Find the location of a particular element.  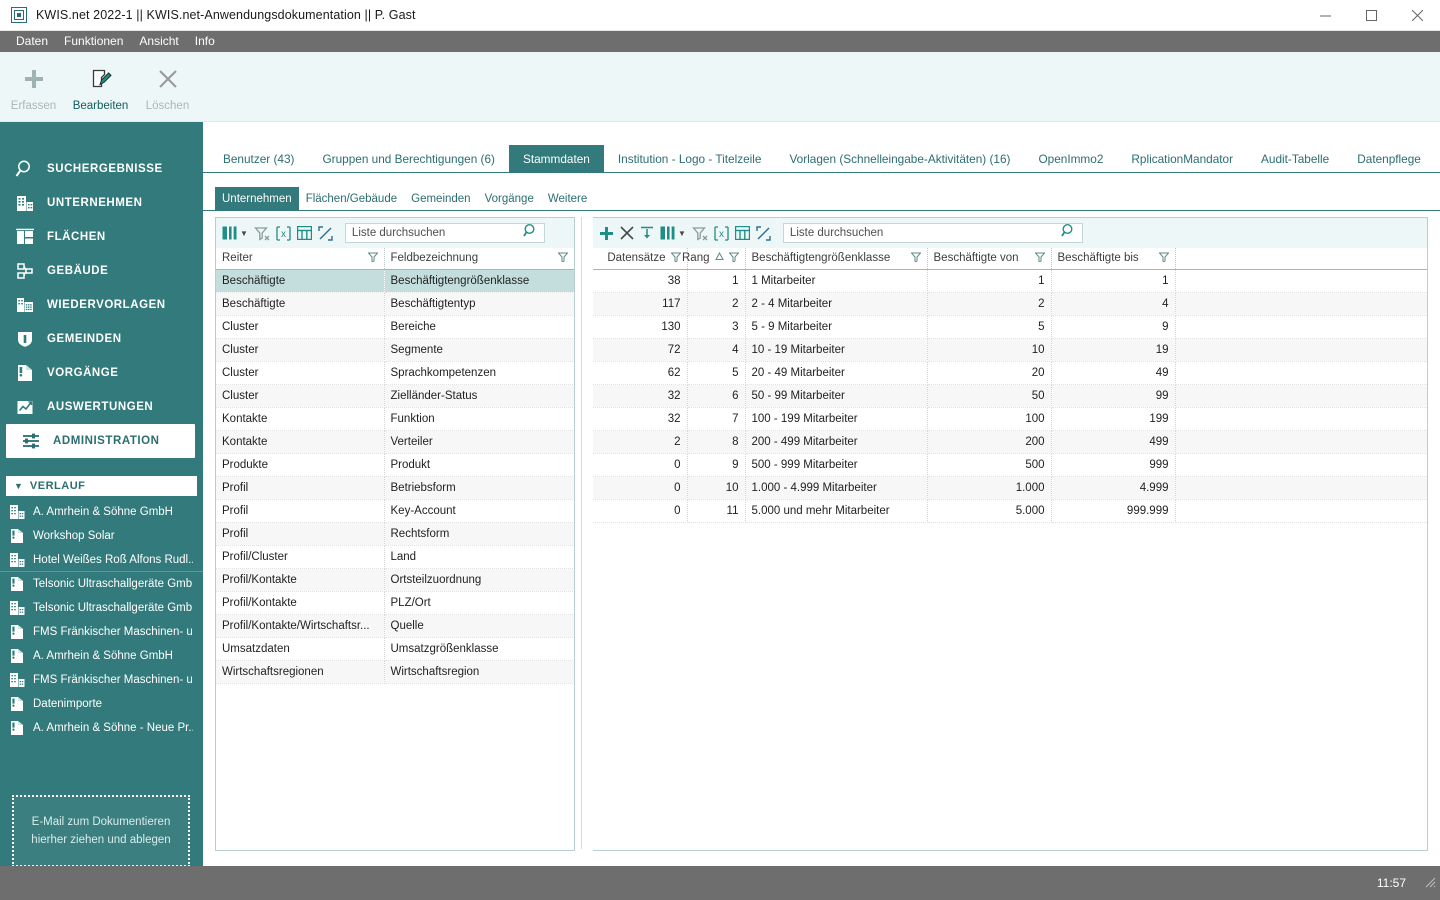

table-row: 72 4 10 - 19 Mitarbeiter 10 19 is located at coordinates (1010, 350).